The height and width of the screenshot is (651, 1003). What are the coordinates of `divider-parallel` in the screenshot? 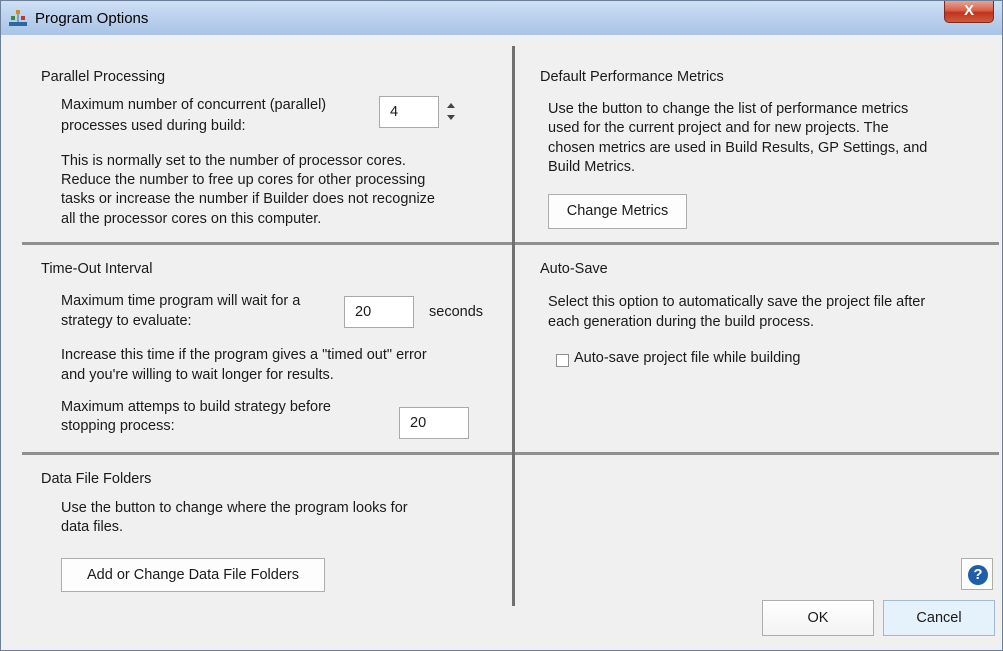 It's located at (267, 243).